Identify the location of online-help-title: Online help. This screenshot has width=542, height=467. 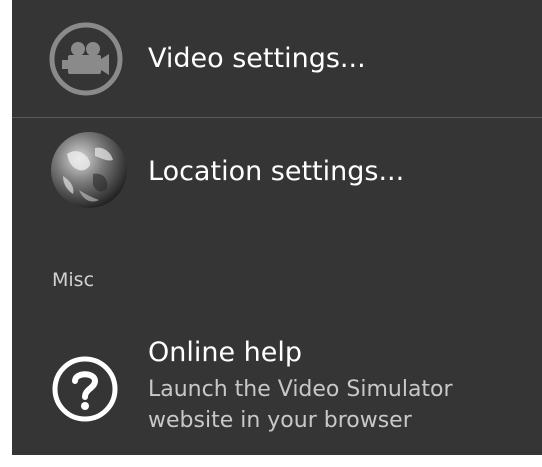
(225, 352).